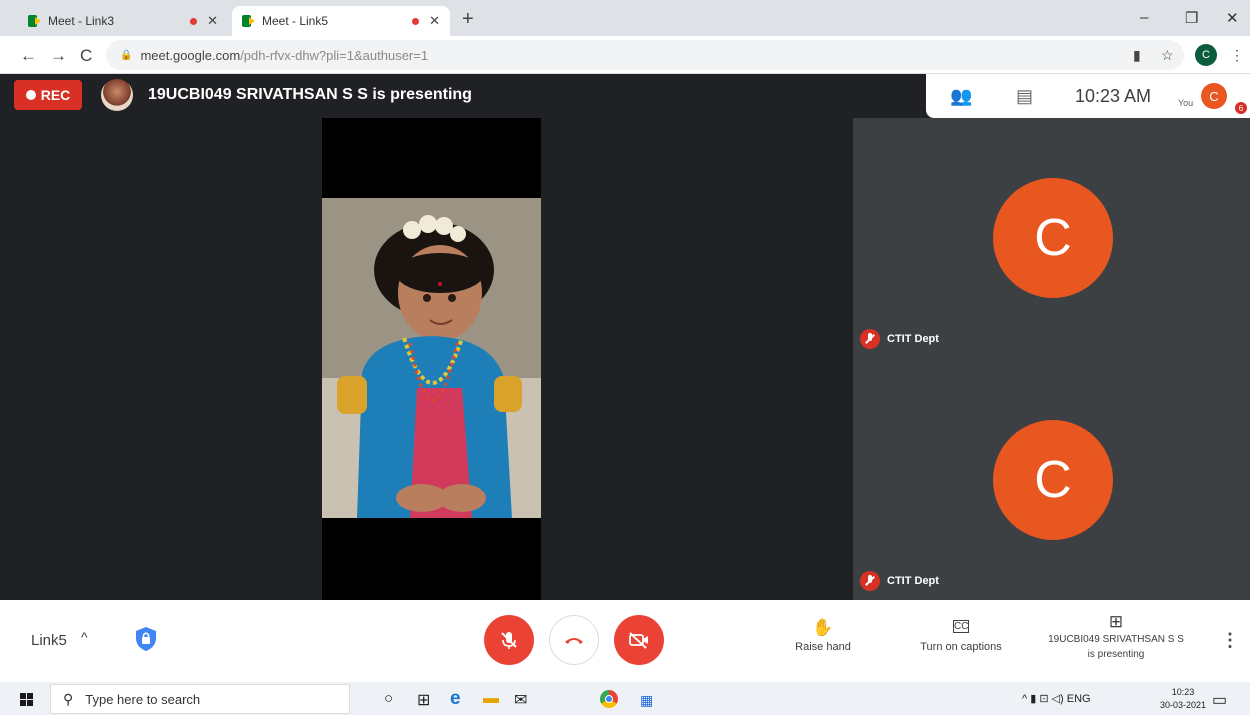 Image resolution: width=1250 pixels, height=715 pixels. Describe the element at coordinates (190, 55) in the screenshot. I see `url-host: meet.google.com` at that location.